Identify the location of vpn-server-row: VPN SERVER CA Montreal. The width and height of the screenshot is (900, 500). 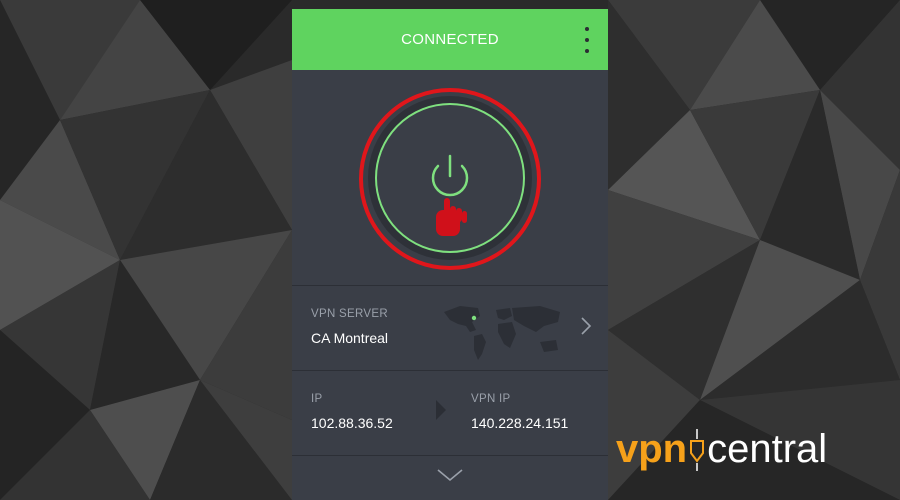
(450, 328).